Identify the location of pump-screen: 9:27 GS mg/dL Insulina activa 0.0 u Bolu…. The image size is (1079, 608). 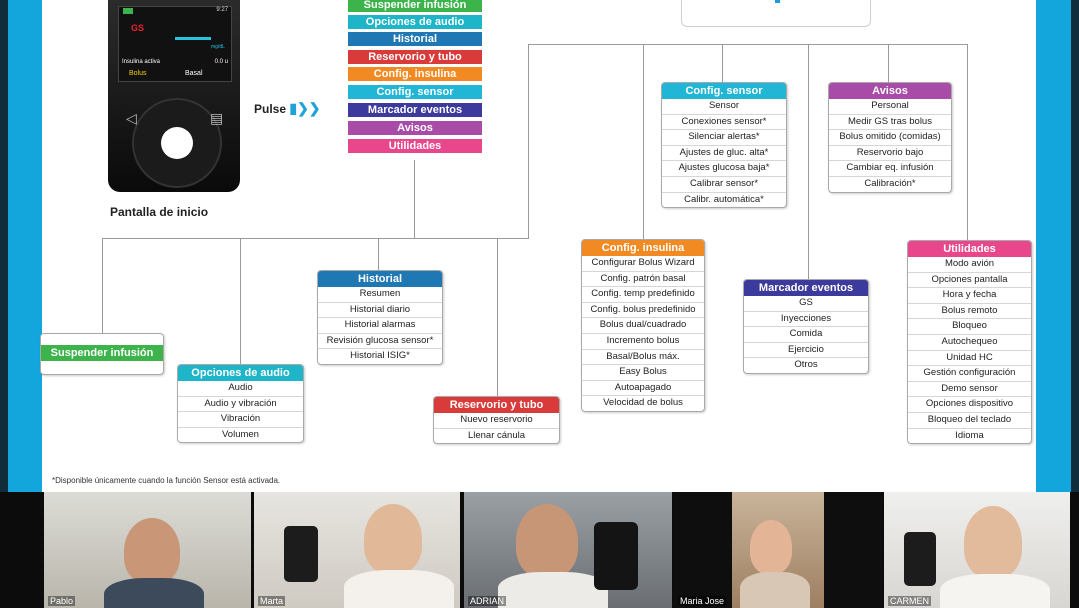
(175, 44).